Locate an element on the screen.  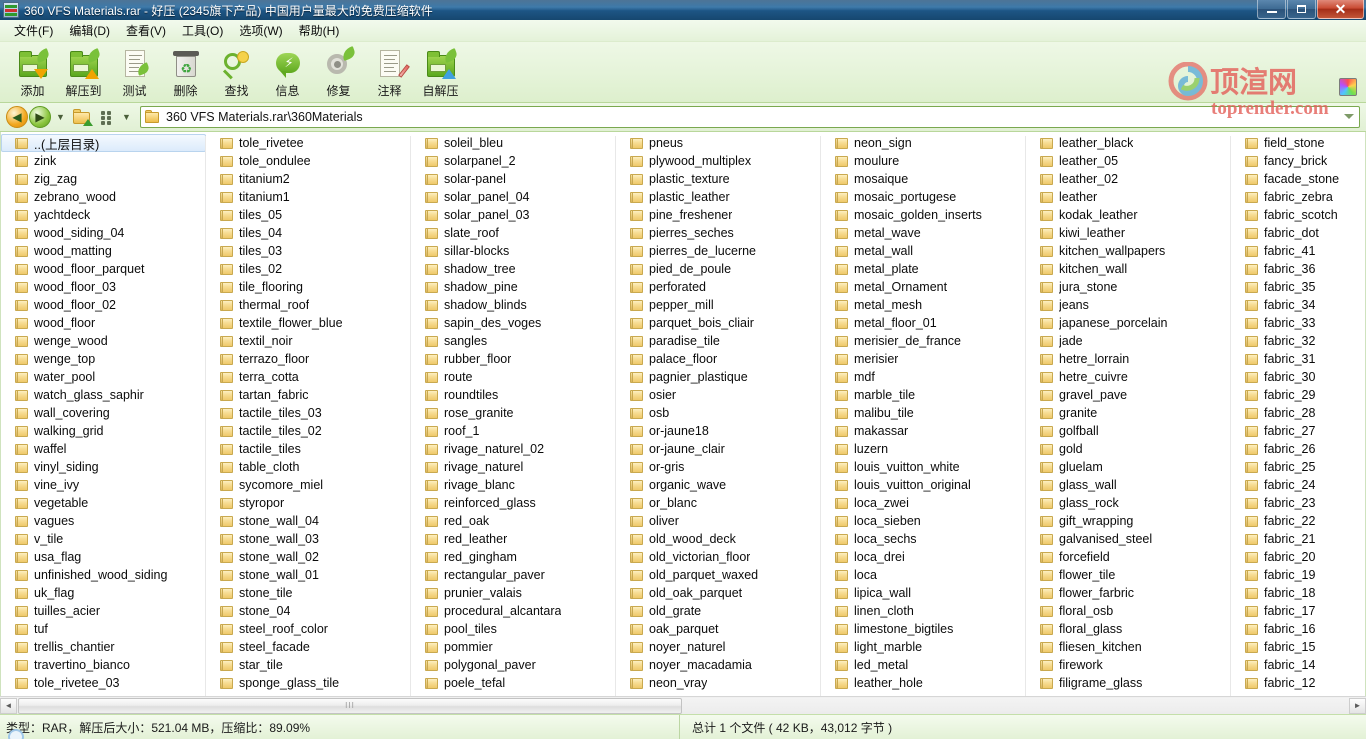
file-list-item: luzern is located at coordinates (923, 449).